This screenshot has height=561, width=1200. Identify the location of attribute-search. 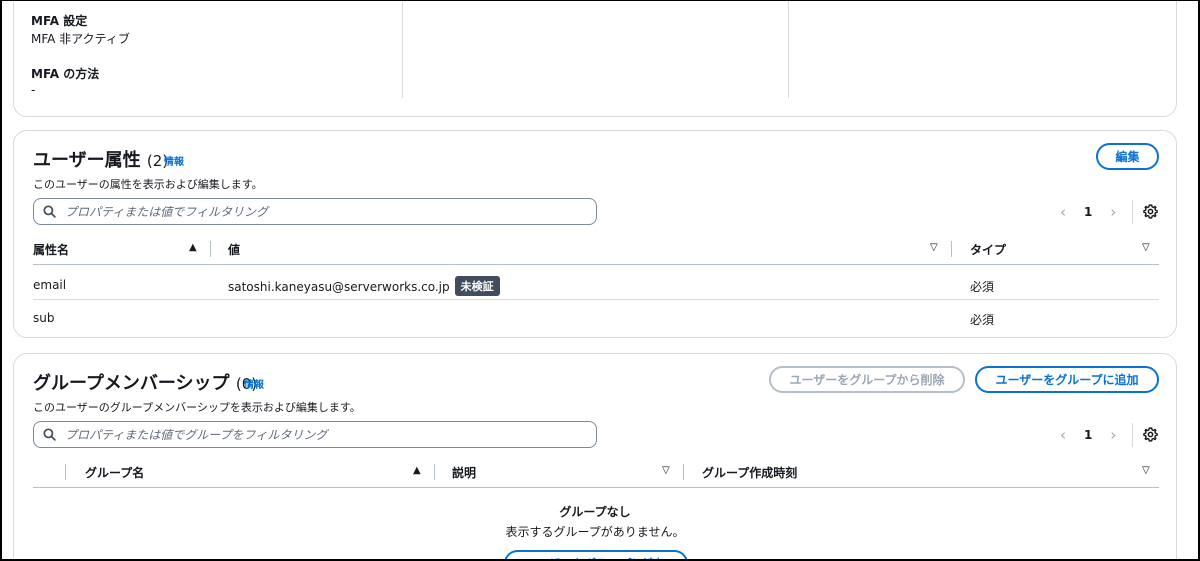
(315, 211).